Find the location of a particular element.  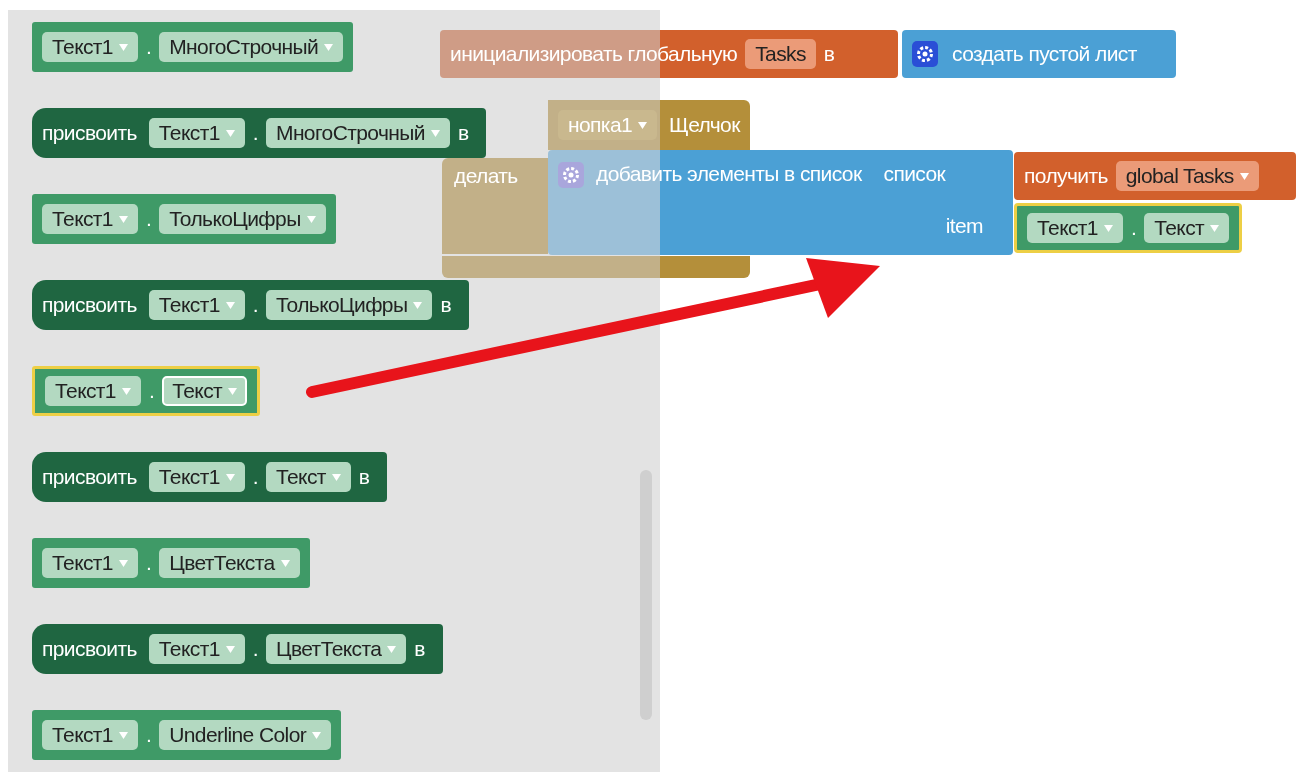

property-getter-block: Текст1 . ЦветТекста is located at coordinates (171, 563).